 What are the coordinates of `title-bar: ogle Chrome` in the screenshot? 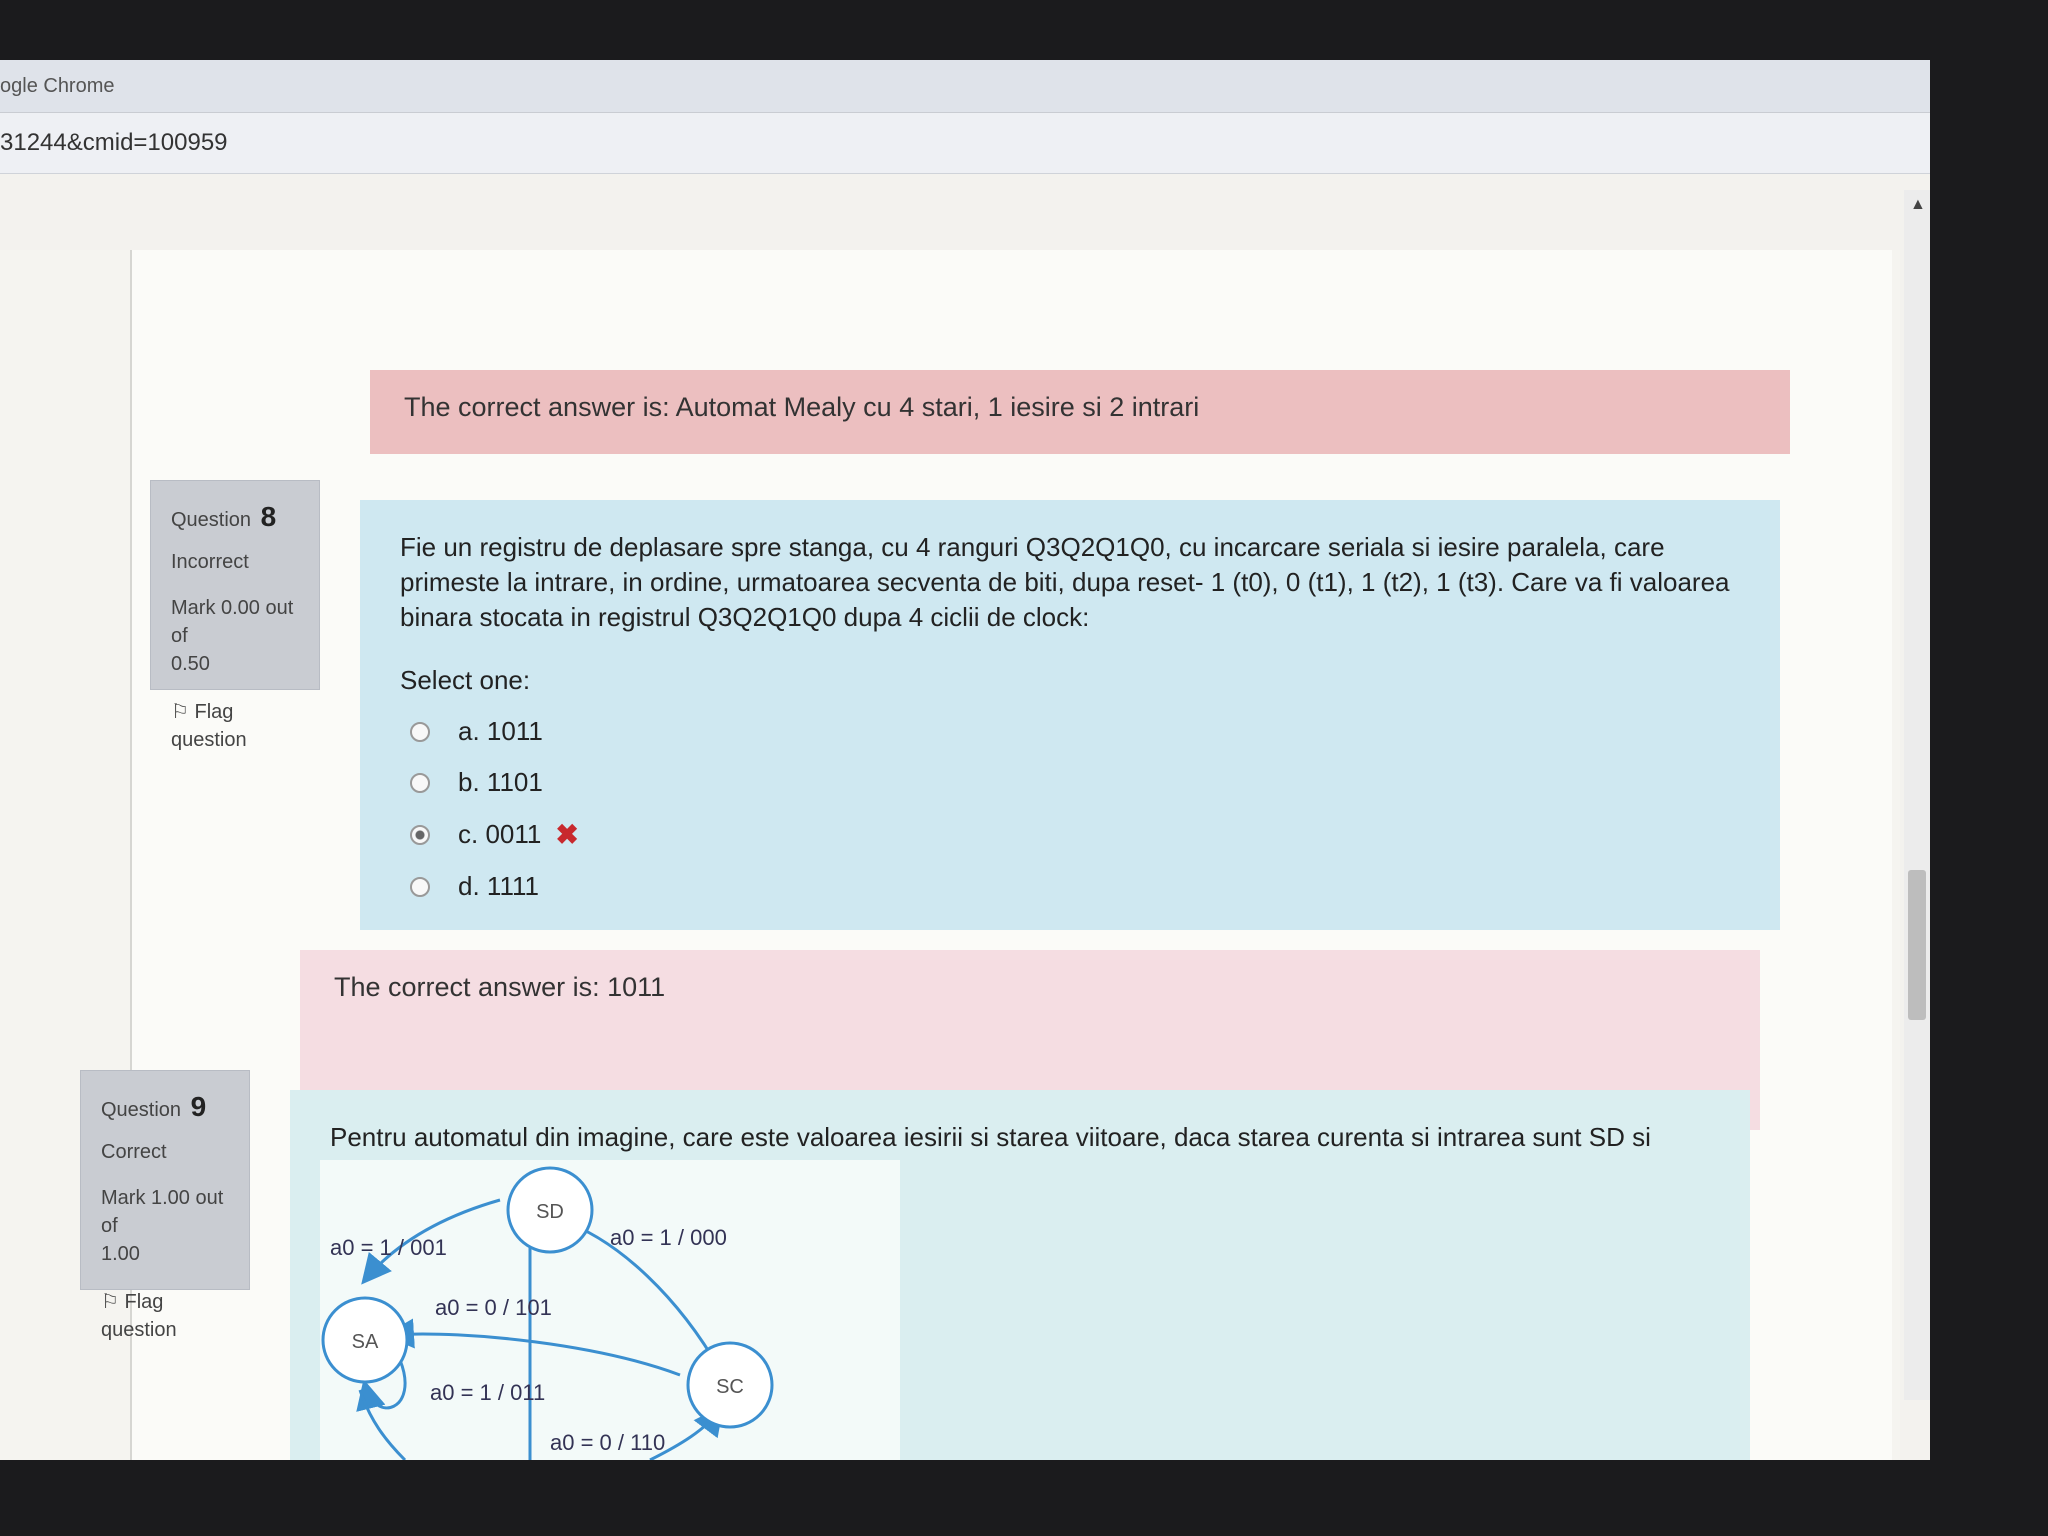 It's located at (965, 86).